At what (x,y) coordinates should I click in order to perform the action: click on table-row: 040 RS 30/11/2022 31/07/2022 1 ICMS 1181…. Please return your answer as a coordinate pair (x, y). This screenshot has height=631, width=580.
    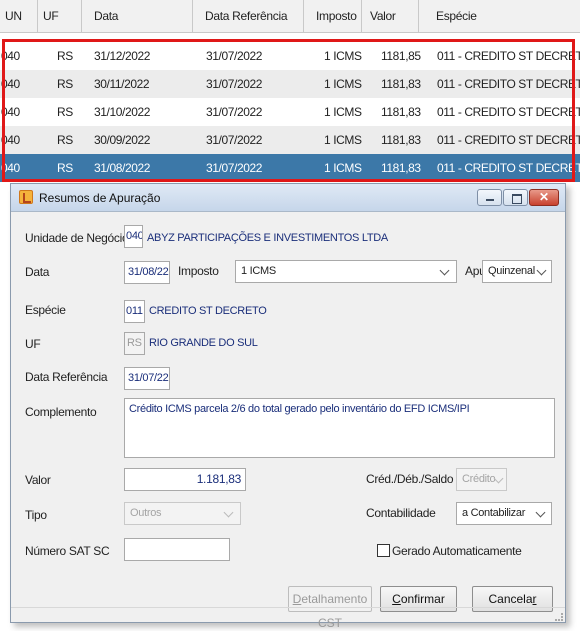
    Looking at the image, I should click on (290, 84).